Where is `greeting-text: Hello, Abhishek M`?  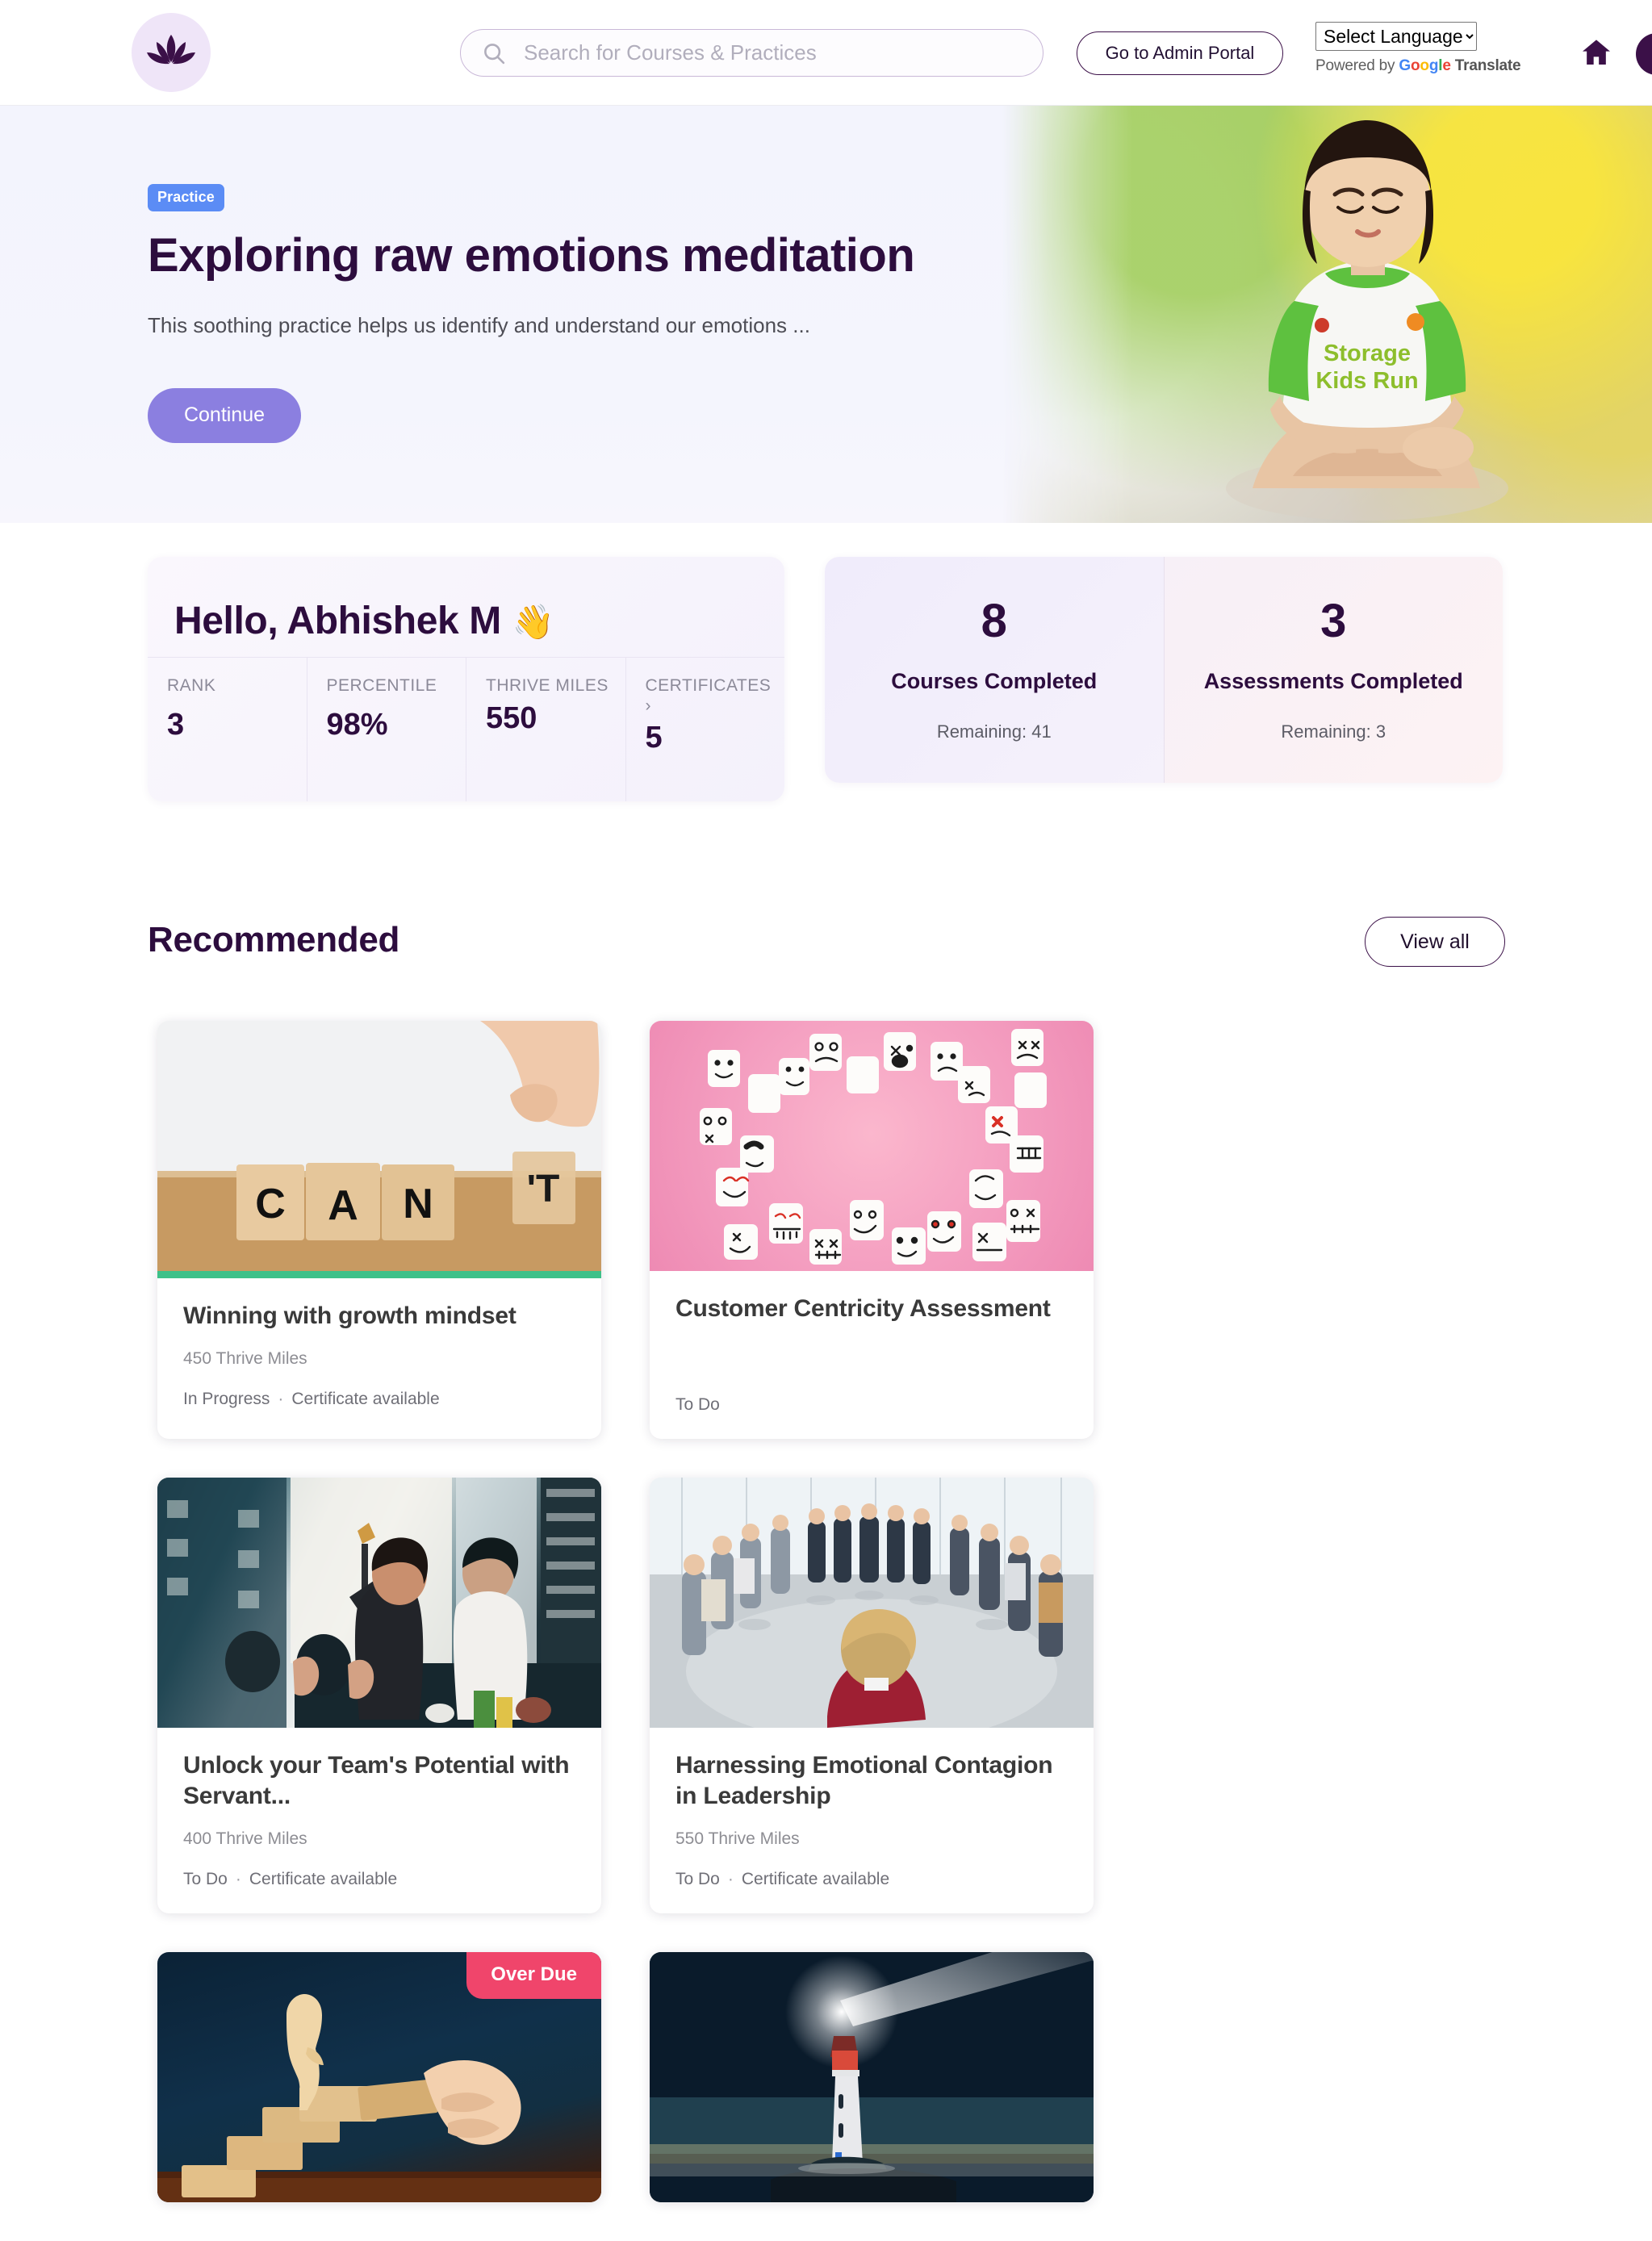 greeting-text: Hello, Abhishek M is located at coordinates (337, 621).